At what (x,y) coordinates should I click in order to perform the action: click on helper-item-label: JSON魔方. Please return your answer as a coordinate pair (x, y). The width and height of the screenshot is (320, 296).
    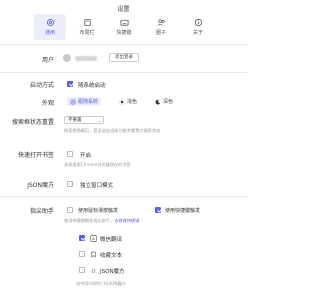
    Looking at the image, I should click on (112, 271).